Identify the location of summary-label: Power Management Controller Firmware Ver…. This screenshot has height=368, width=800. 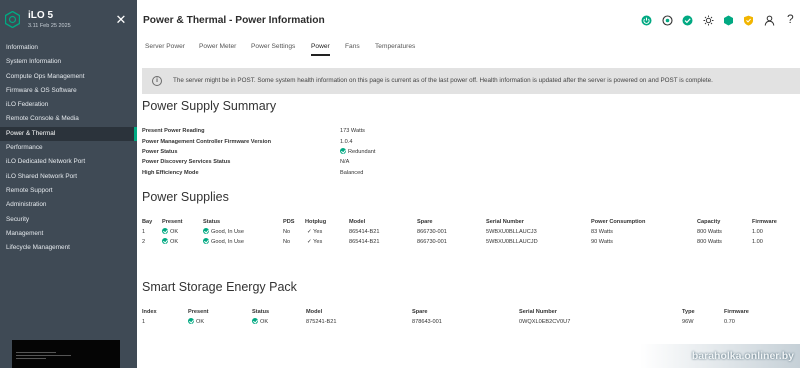
(207, 142).